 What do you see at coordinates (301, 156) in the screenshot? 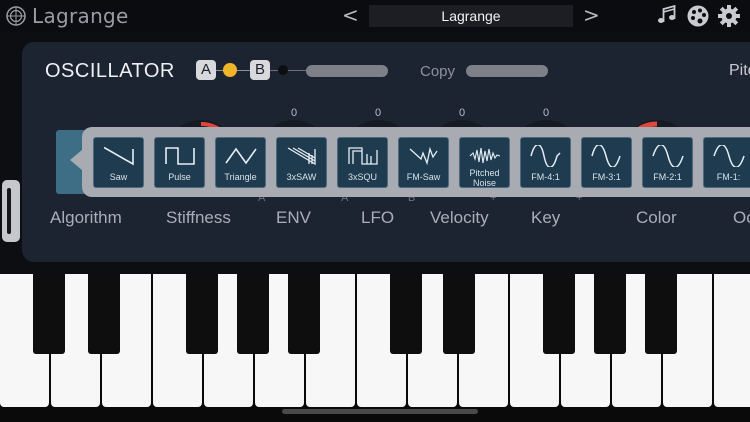
I see `triple-saw-icon` at bounding box center [301, 156].